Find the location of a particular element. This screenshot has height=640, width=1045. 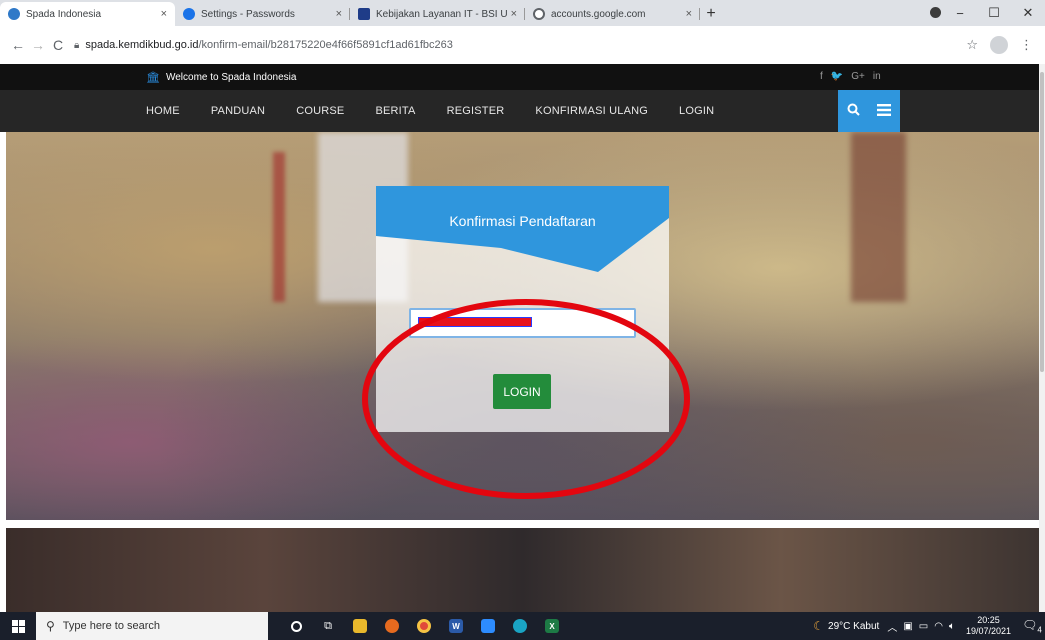

chrome-menu-icon: ⋮ is located at coordinates (1026, 45).